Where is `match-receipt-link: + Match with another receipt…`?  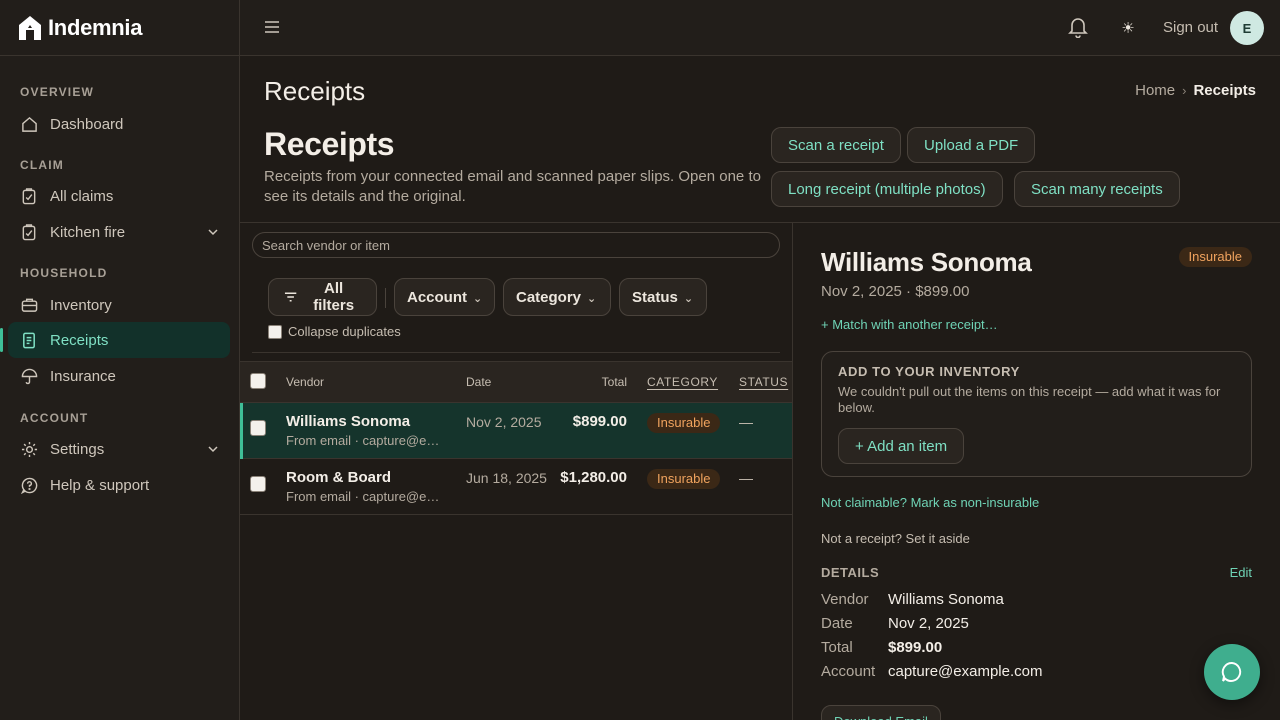 match-receipt-link: + Match with another receipt… is located at coordinates (909, 324).